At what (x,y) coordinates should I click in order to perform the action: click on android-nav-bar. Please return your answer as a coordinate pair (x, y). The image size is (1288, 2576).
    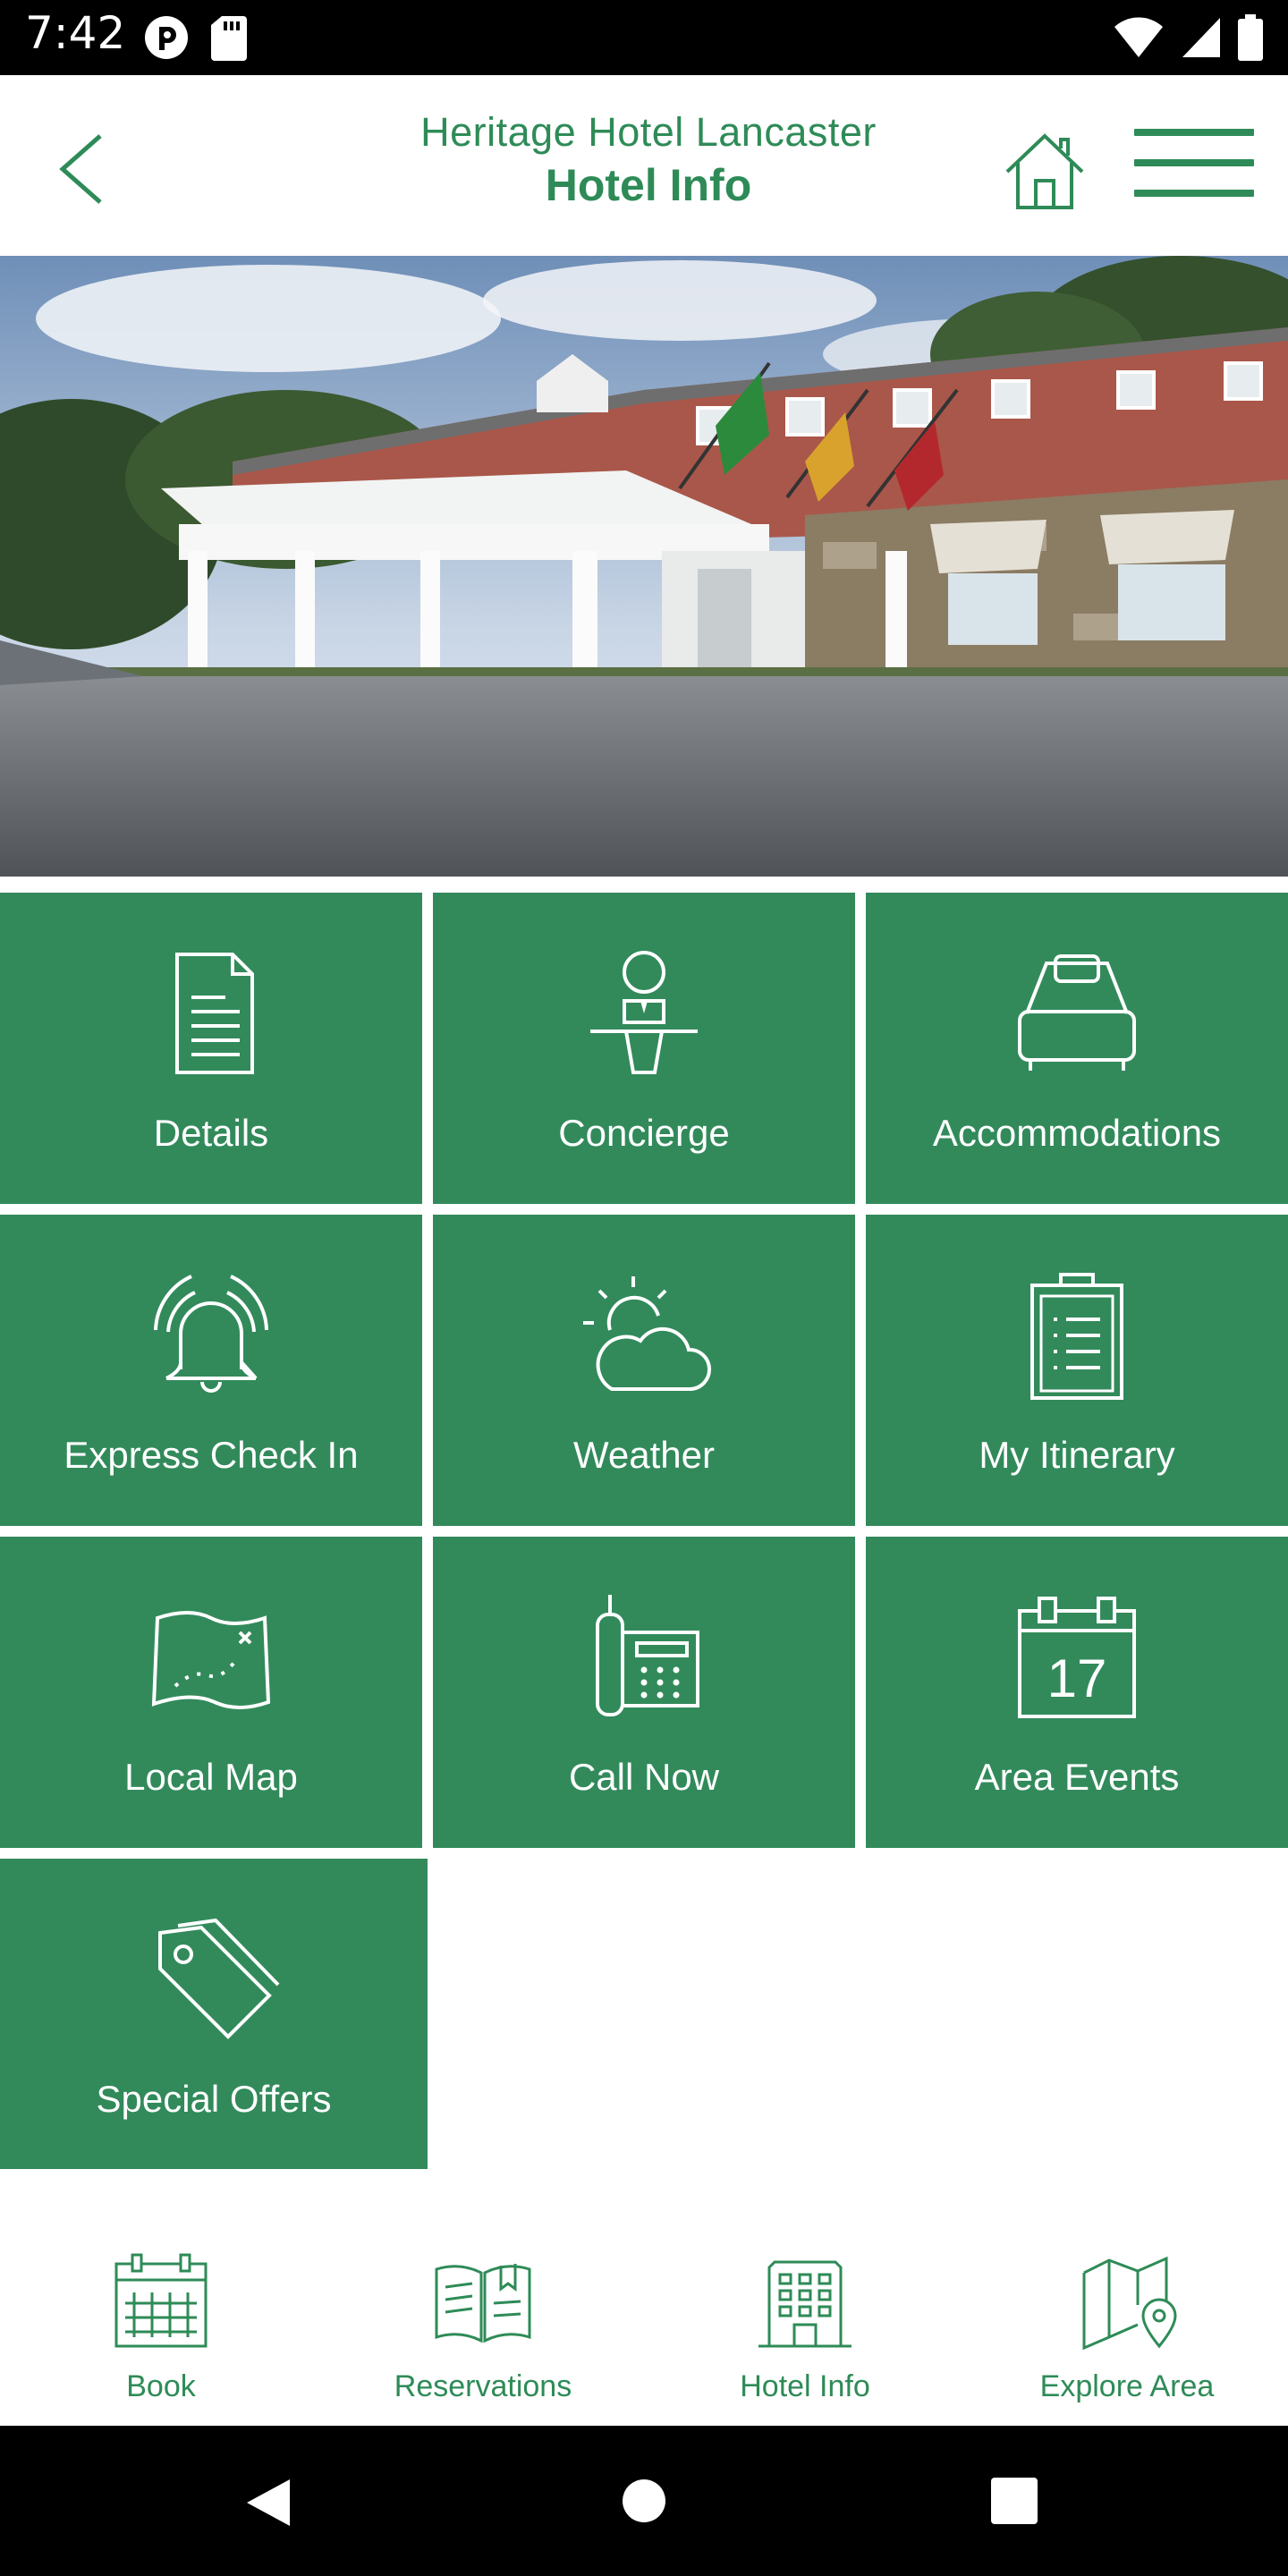
    Looking at the image, I should click on (644, 2501).